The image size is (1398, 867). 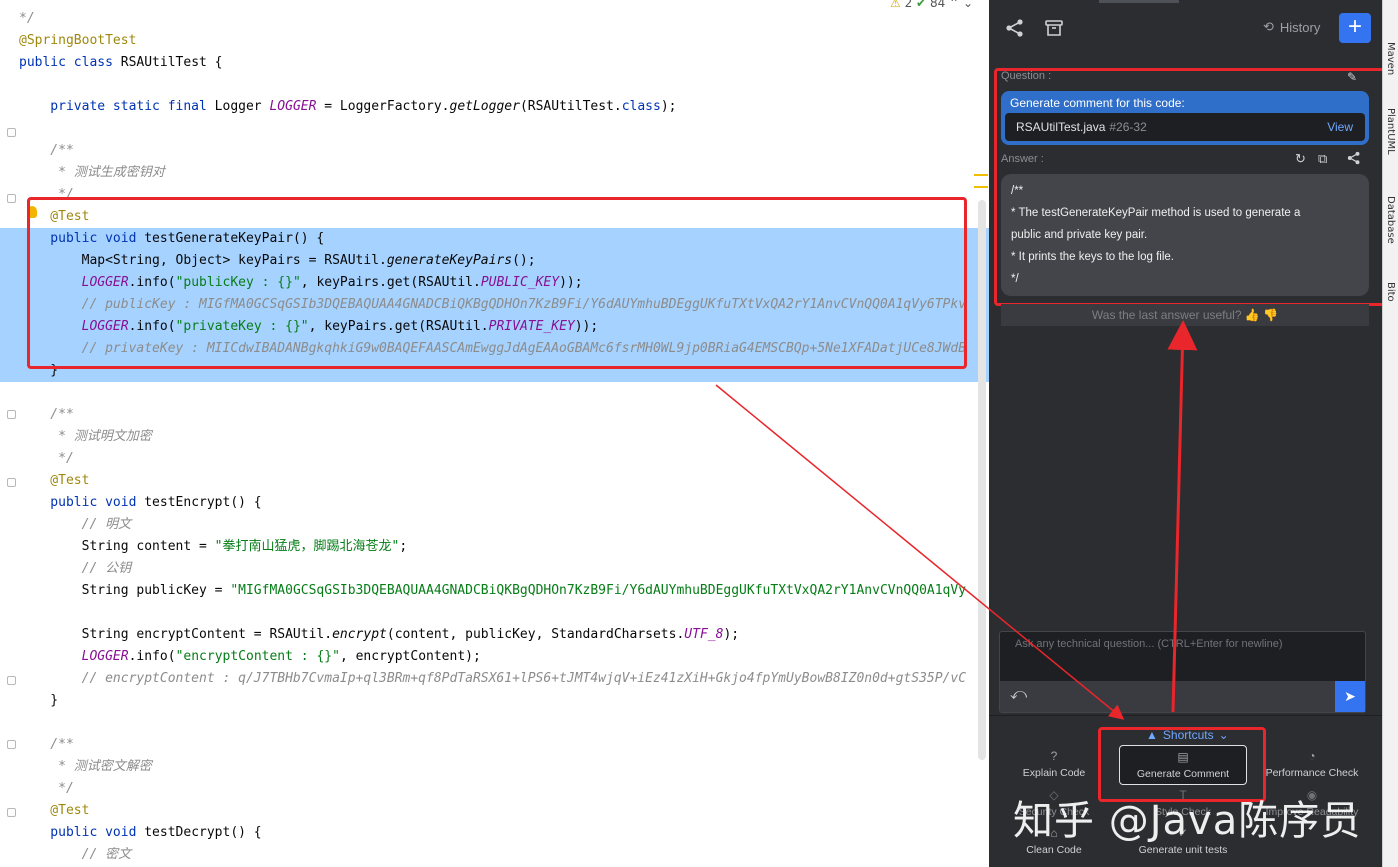 I want to click on code-line: * 测试密文解密, so click(x=504, y=767).